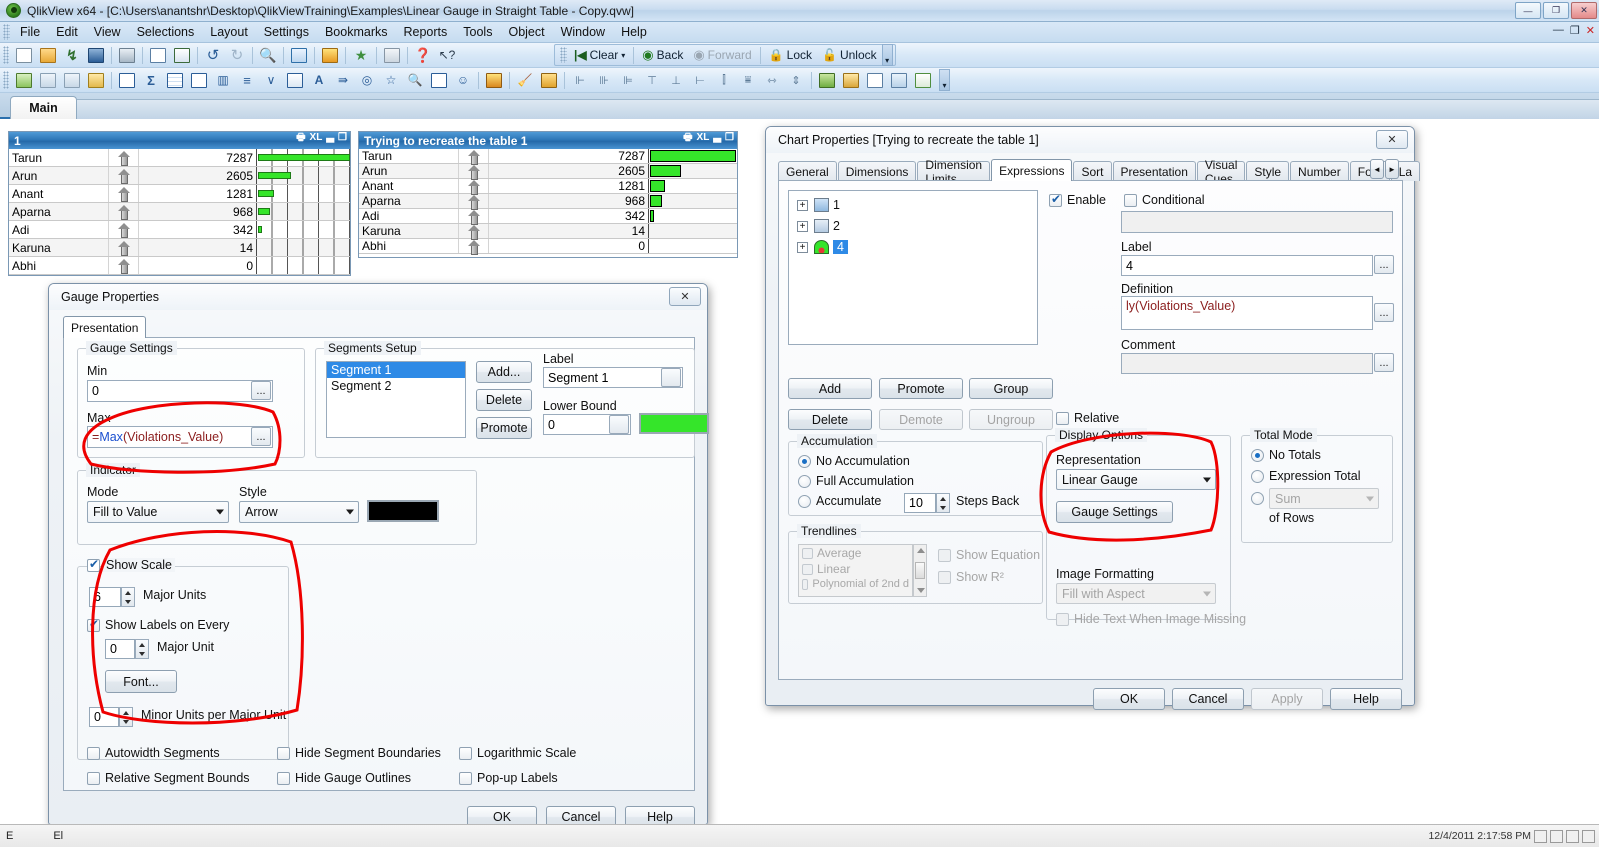 This screenshot has height=847, width=1599. Describe the element at coordinates (700, 80) in the screenshot. I see `align-bottom-icon: ⊢` at that location.